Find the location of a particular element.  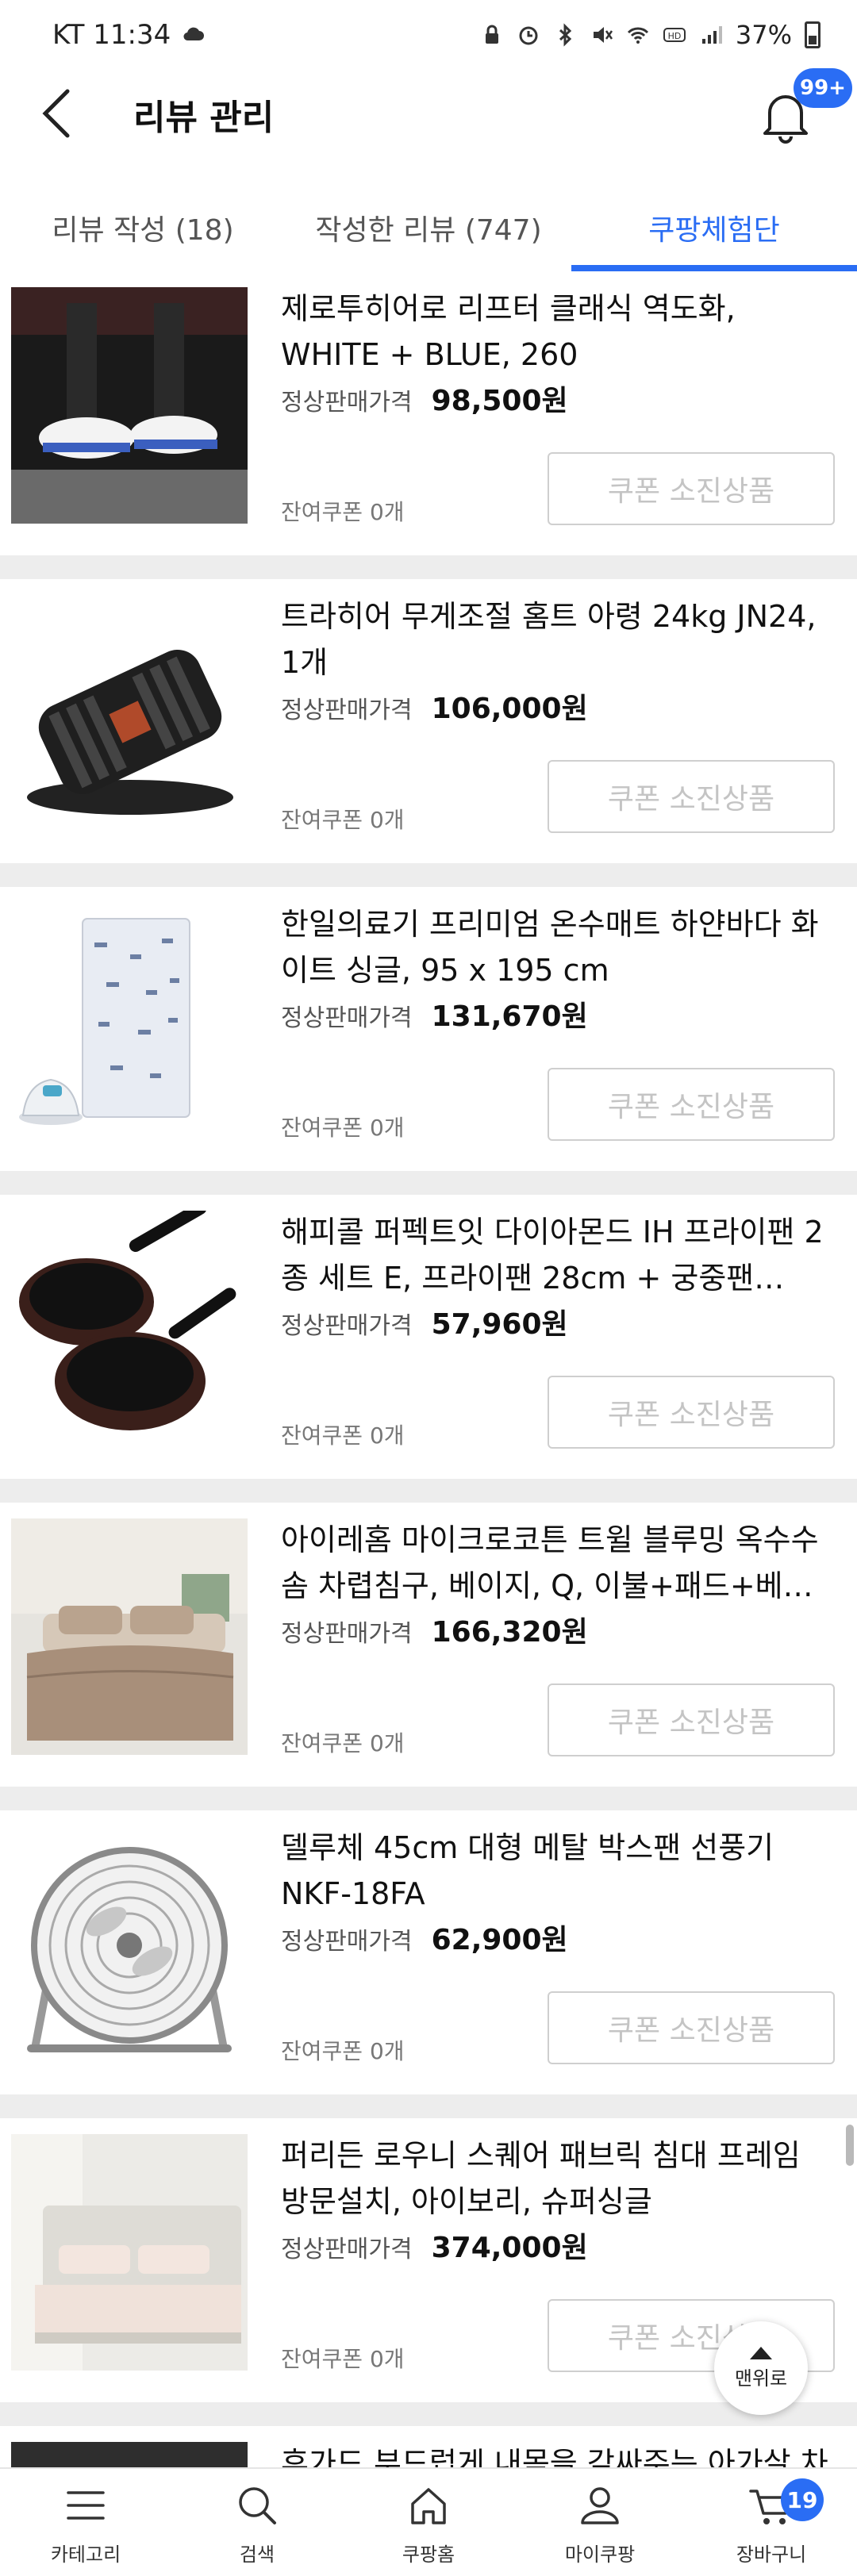

price-value: 106,000원 is located at coordinates (509, 709).